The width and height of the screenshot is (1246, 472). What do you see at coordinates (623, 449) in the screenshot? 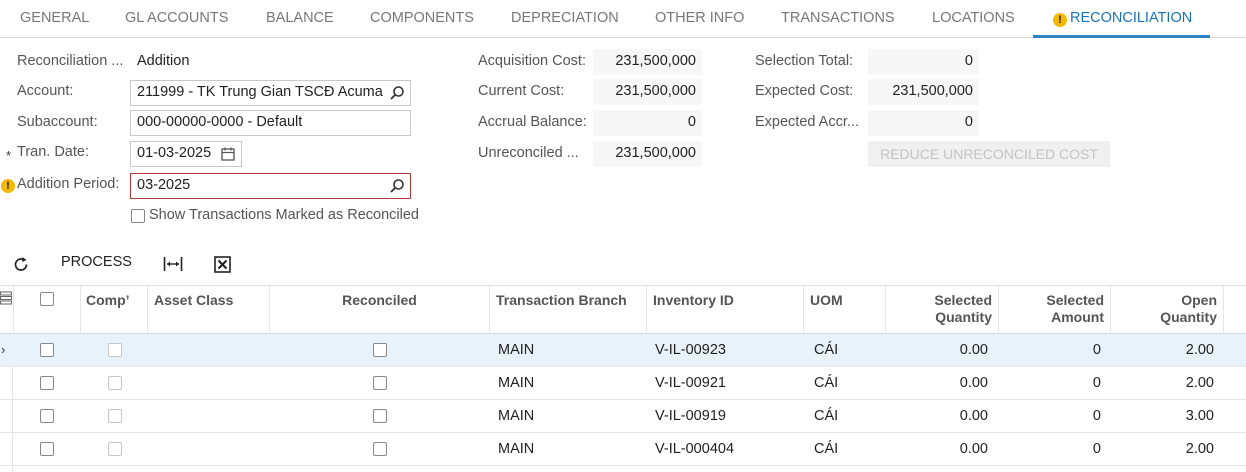
I see `table-row: MAIN V-IL-000404 CÁI 0.00 0 2.00` at bounding box center [623, 449].